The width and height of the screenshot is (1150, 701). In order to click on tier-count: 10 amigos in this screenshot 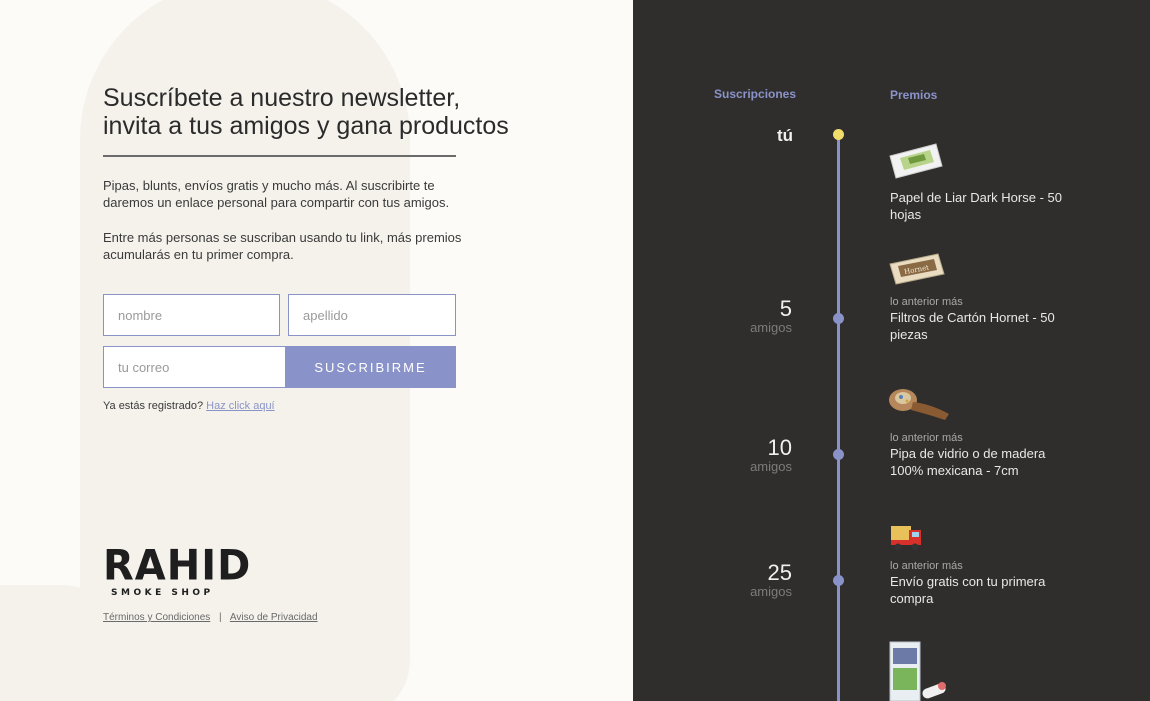, I will do `click(742, 455)`.